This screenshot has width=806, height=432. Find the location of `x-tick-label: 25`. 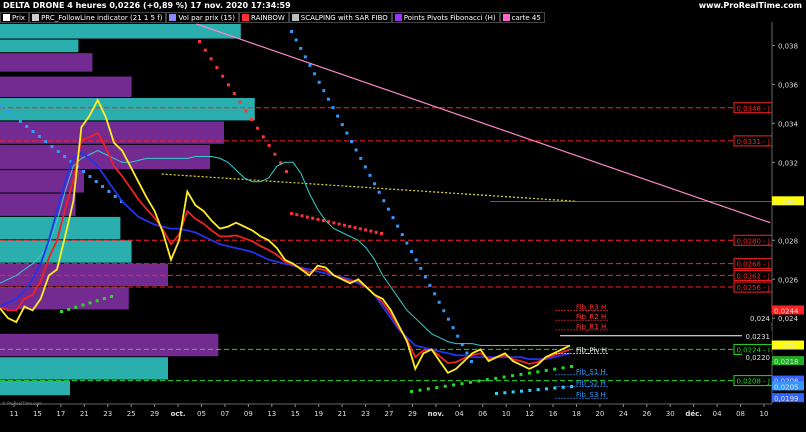

x-tick-label: 25 is located at coordinates (131, 414).